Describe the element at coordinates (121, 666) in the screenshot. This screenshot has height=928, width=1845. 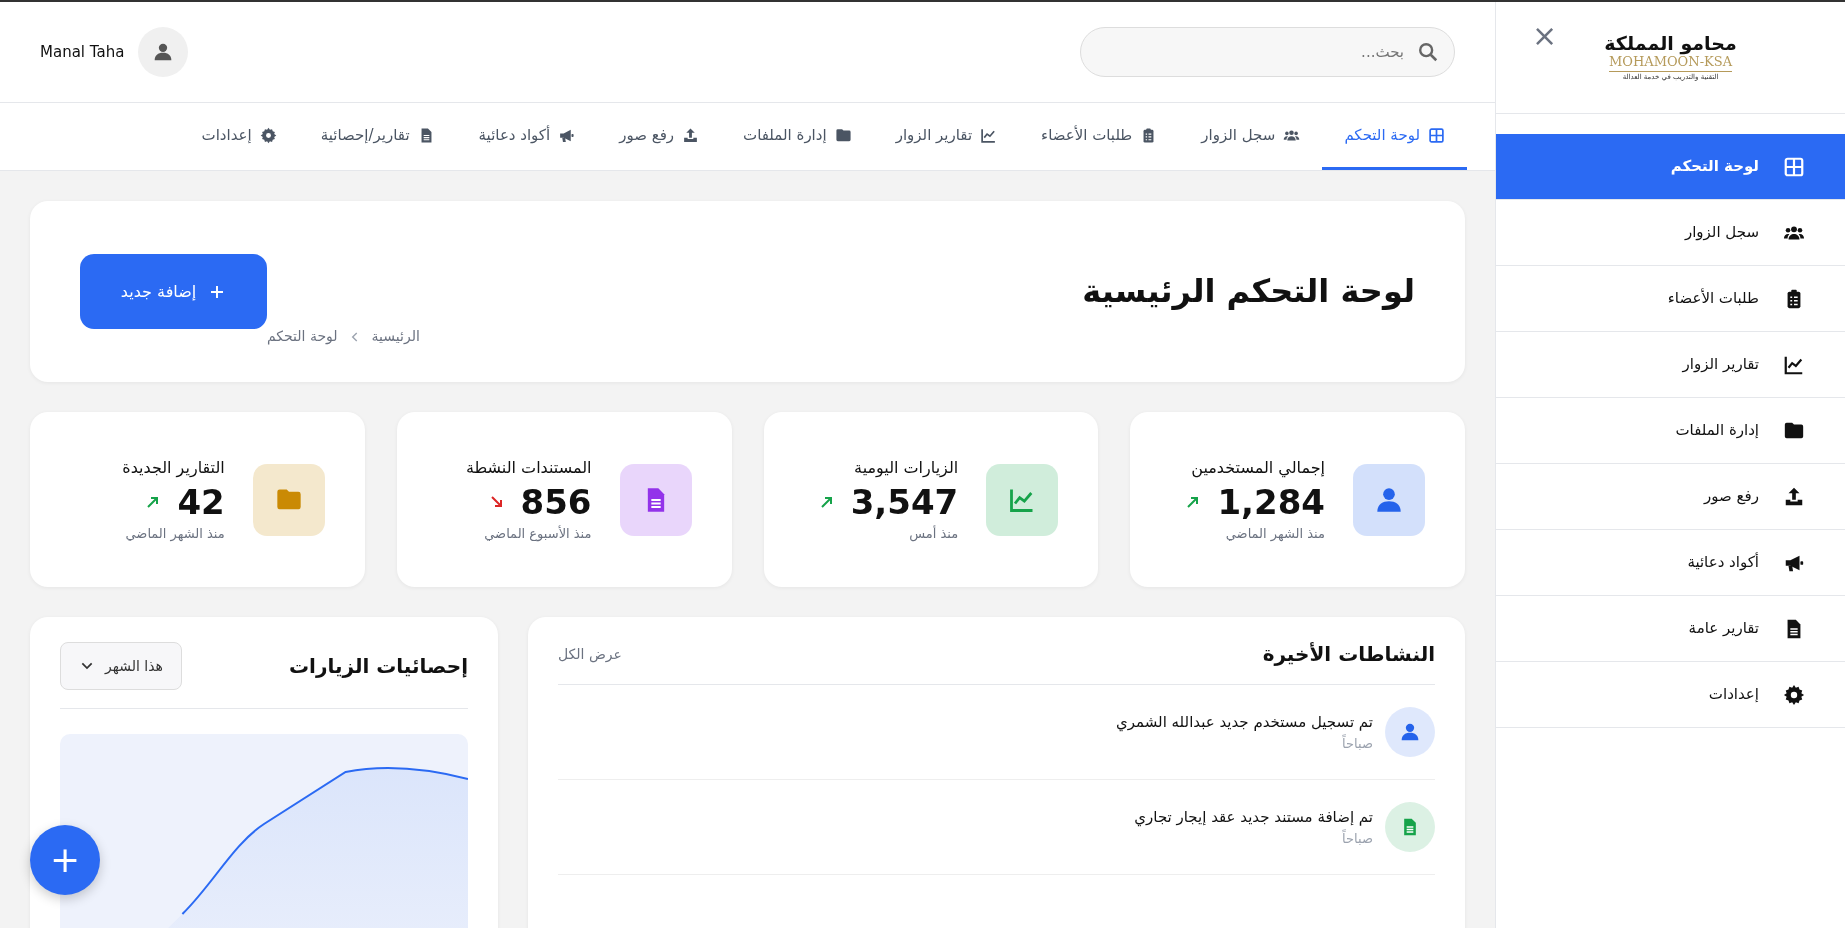
I see `period-dropdown: هذا الشهر` at that location.